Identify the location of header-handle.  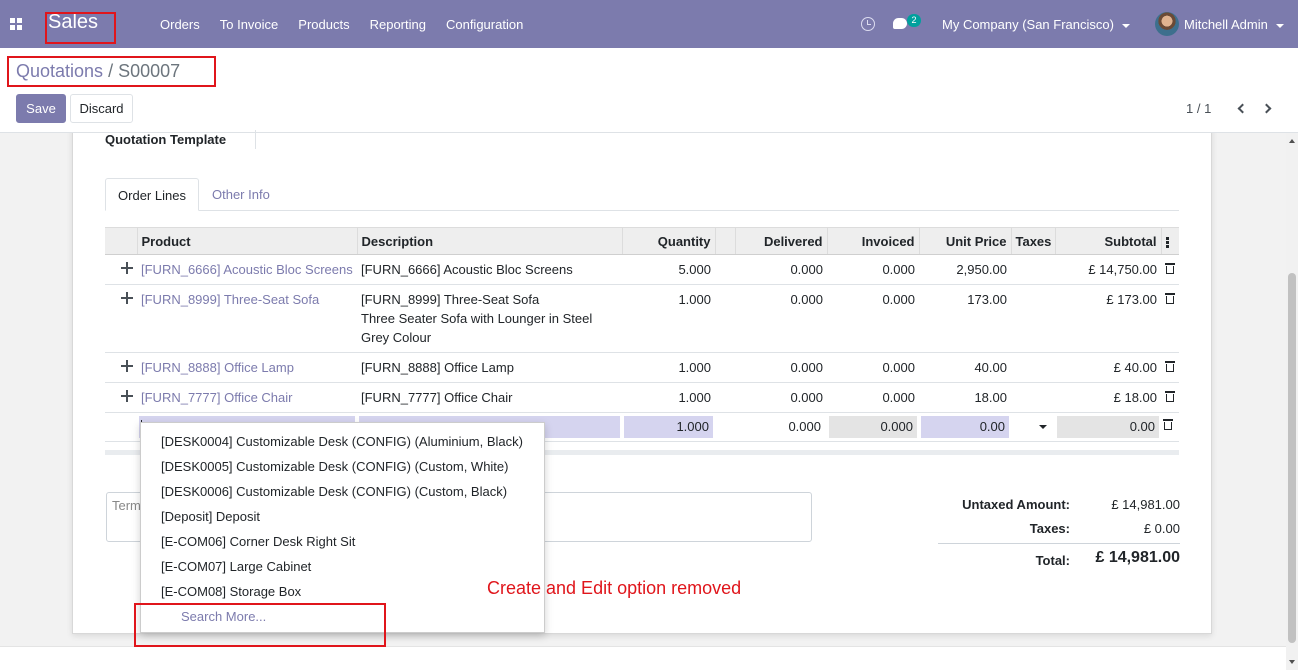
(121, 241).